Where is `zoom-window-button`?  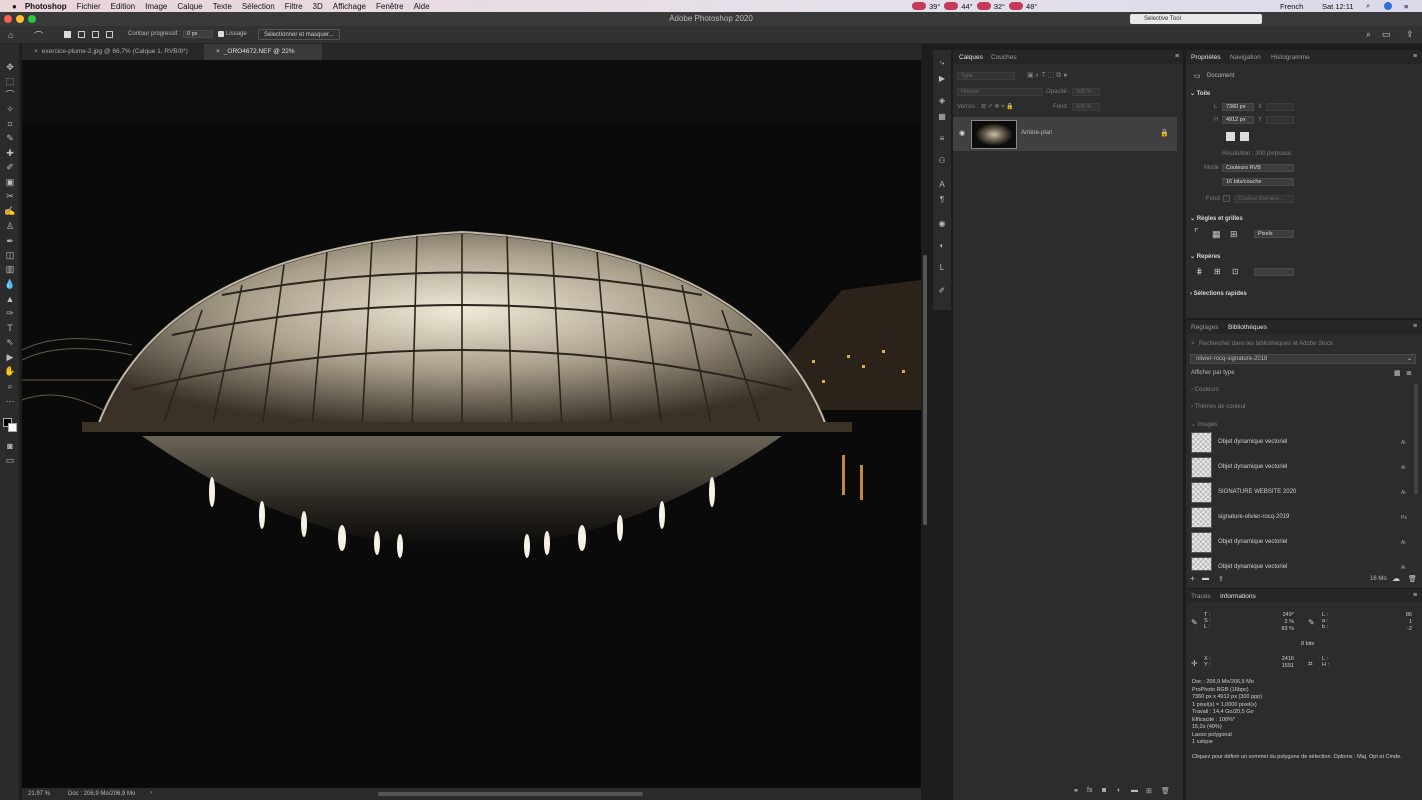 zoom-window-button is located at coordinates (32, 19).